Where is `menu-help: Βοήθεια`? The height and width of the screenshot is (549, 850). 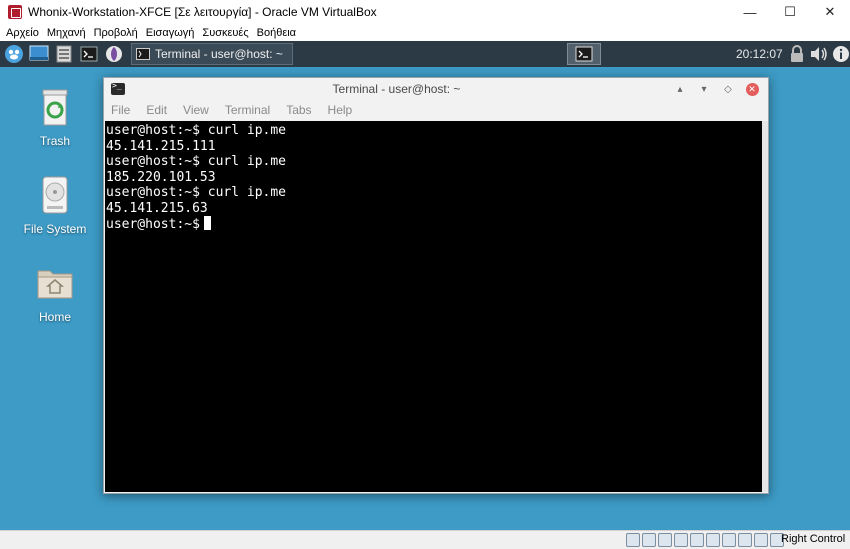 menu-help: Βοήθεια is located at coordinates (276, 33).